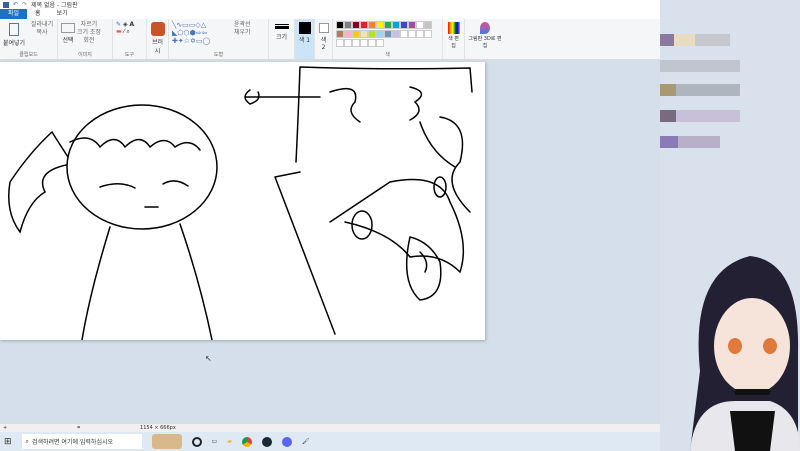 The height and width of the screenshot is (451, 800). What do you see at coordinates (89, 25) in the screenshot?
I see `crop-button: 자르기` at bounding box center [89, 25].